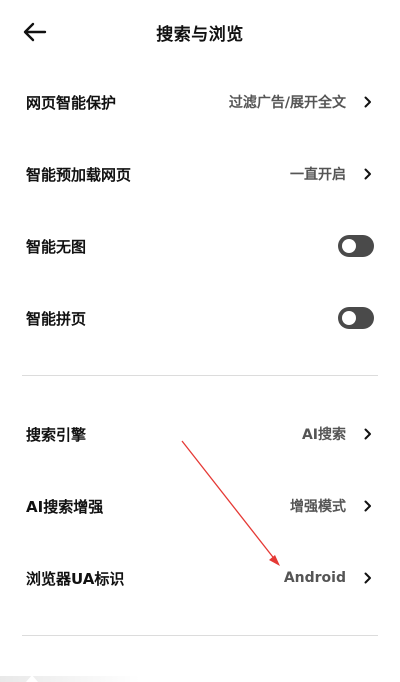 The image size is (400, 682). I want to click on setting-row-ai-search-enhance: AI搜索增强 增强模式, so click(200, 506).